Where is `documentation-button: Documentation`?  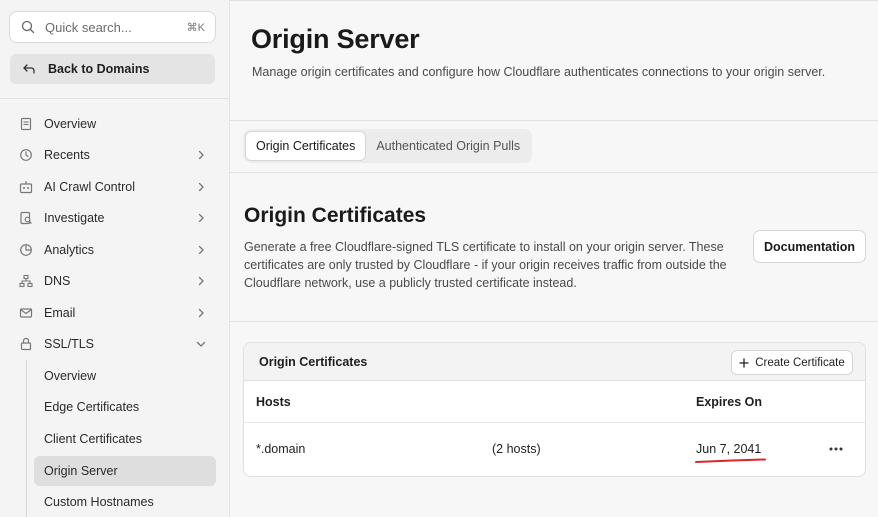 documentation-button: Documentation is located at coordinates (809, 246).